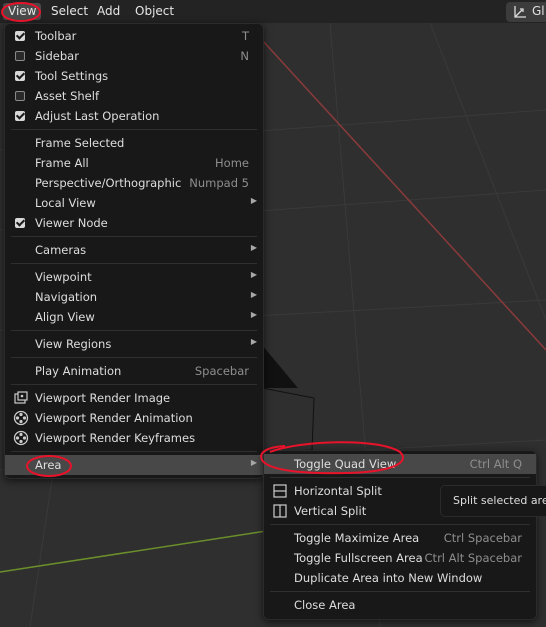 Image resolution: width=546 pixels, height=627 pixels. What do you see at coordinates (134, 277) in the screenshot?
I see `menu-item-viewpoint: Viewpoint ▶` at bounding box center [134, 277].